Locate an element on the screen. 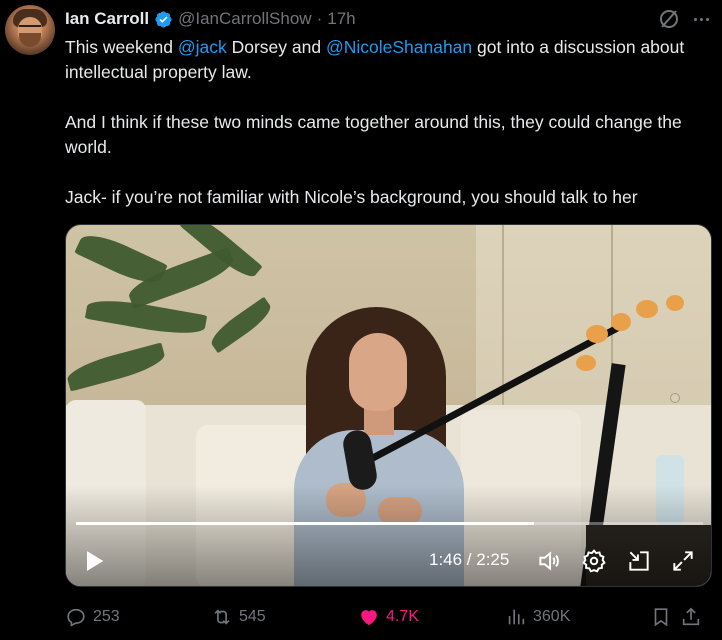 The image size is (722, 640). share-icon is located at coordinates (691, 616).